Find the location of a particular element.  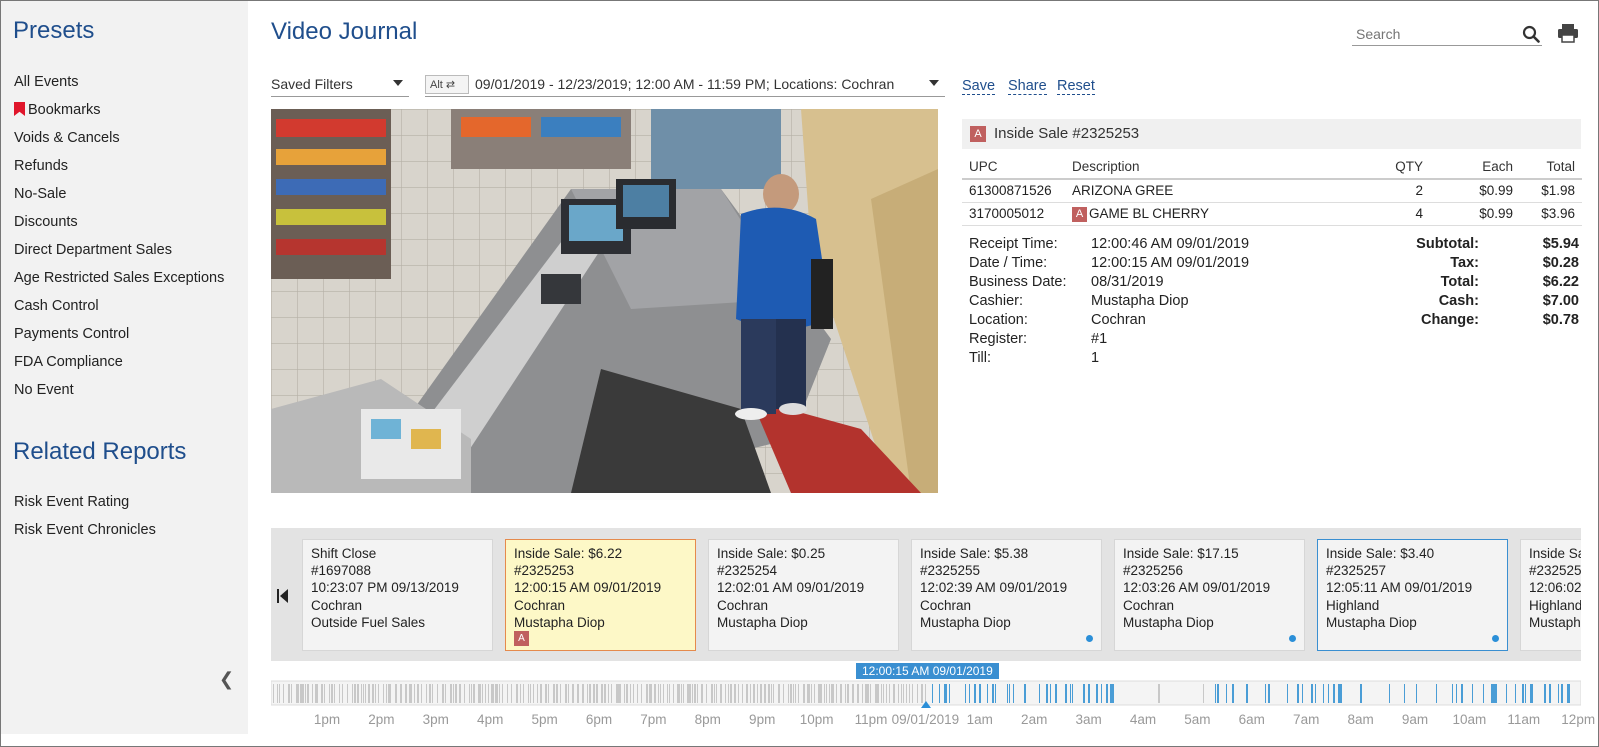

preset-all-events: All Events is located at coordinates (46, 82).